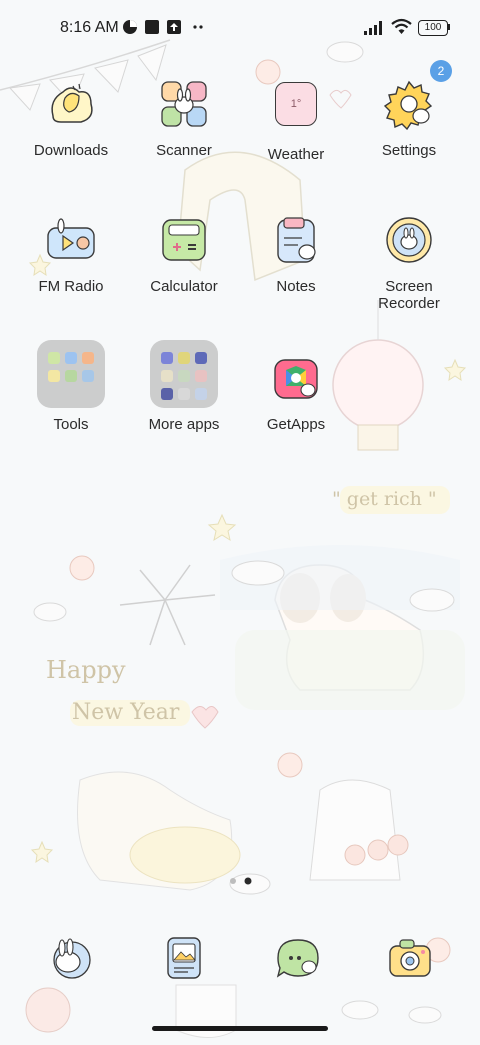 The image size is (480, 1045). I want to click on page-indicator, so click(242, 881).